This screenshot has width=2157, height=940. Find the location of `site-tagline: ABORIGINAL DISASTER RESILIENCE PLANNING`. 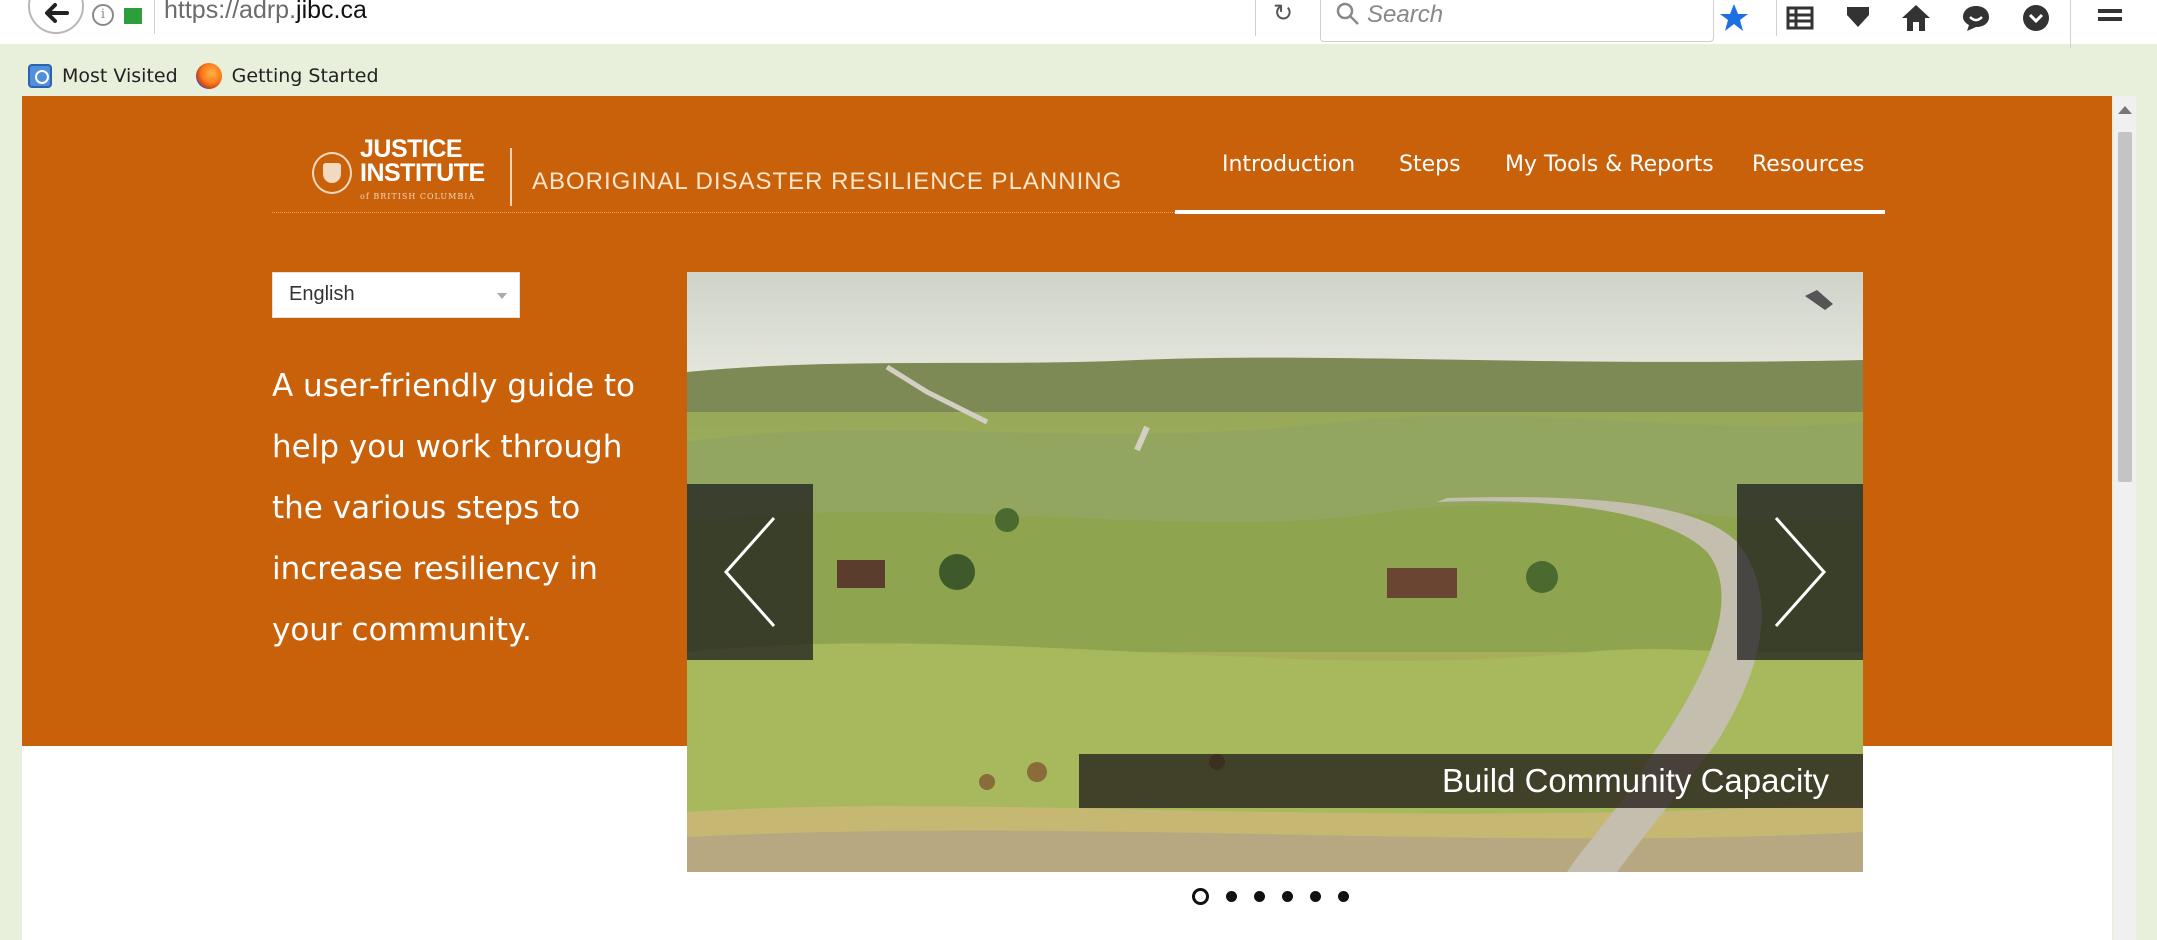

site-tagline: ABORIGINAL DISASTER RESILIENCE PLANNING is located at coordinates (827, 181).